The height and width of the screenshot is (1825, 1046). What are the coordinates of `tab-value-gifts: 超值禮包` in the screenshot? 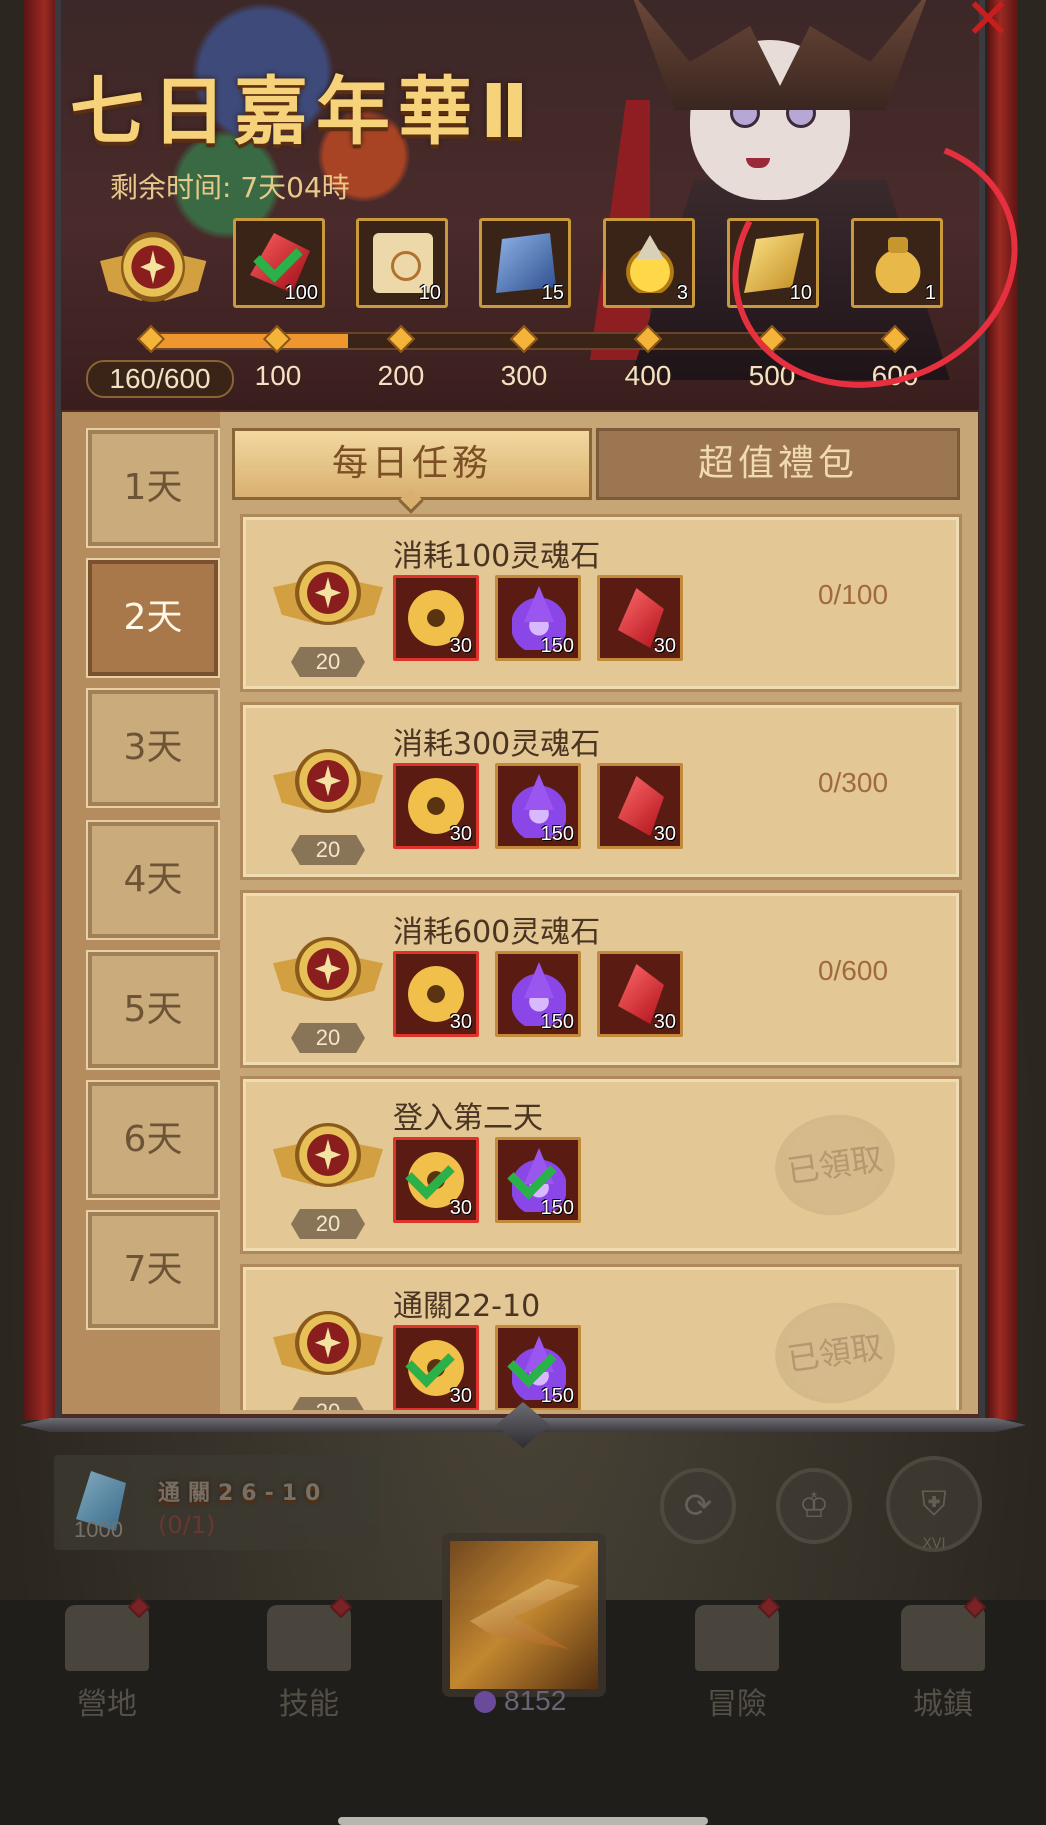 It's located at (778, 464).